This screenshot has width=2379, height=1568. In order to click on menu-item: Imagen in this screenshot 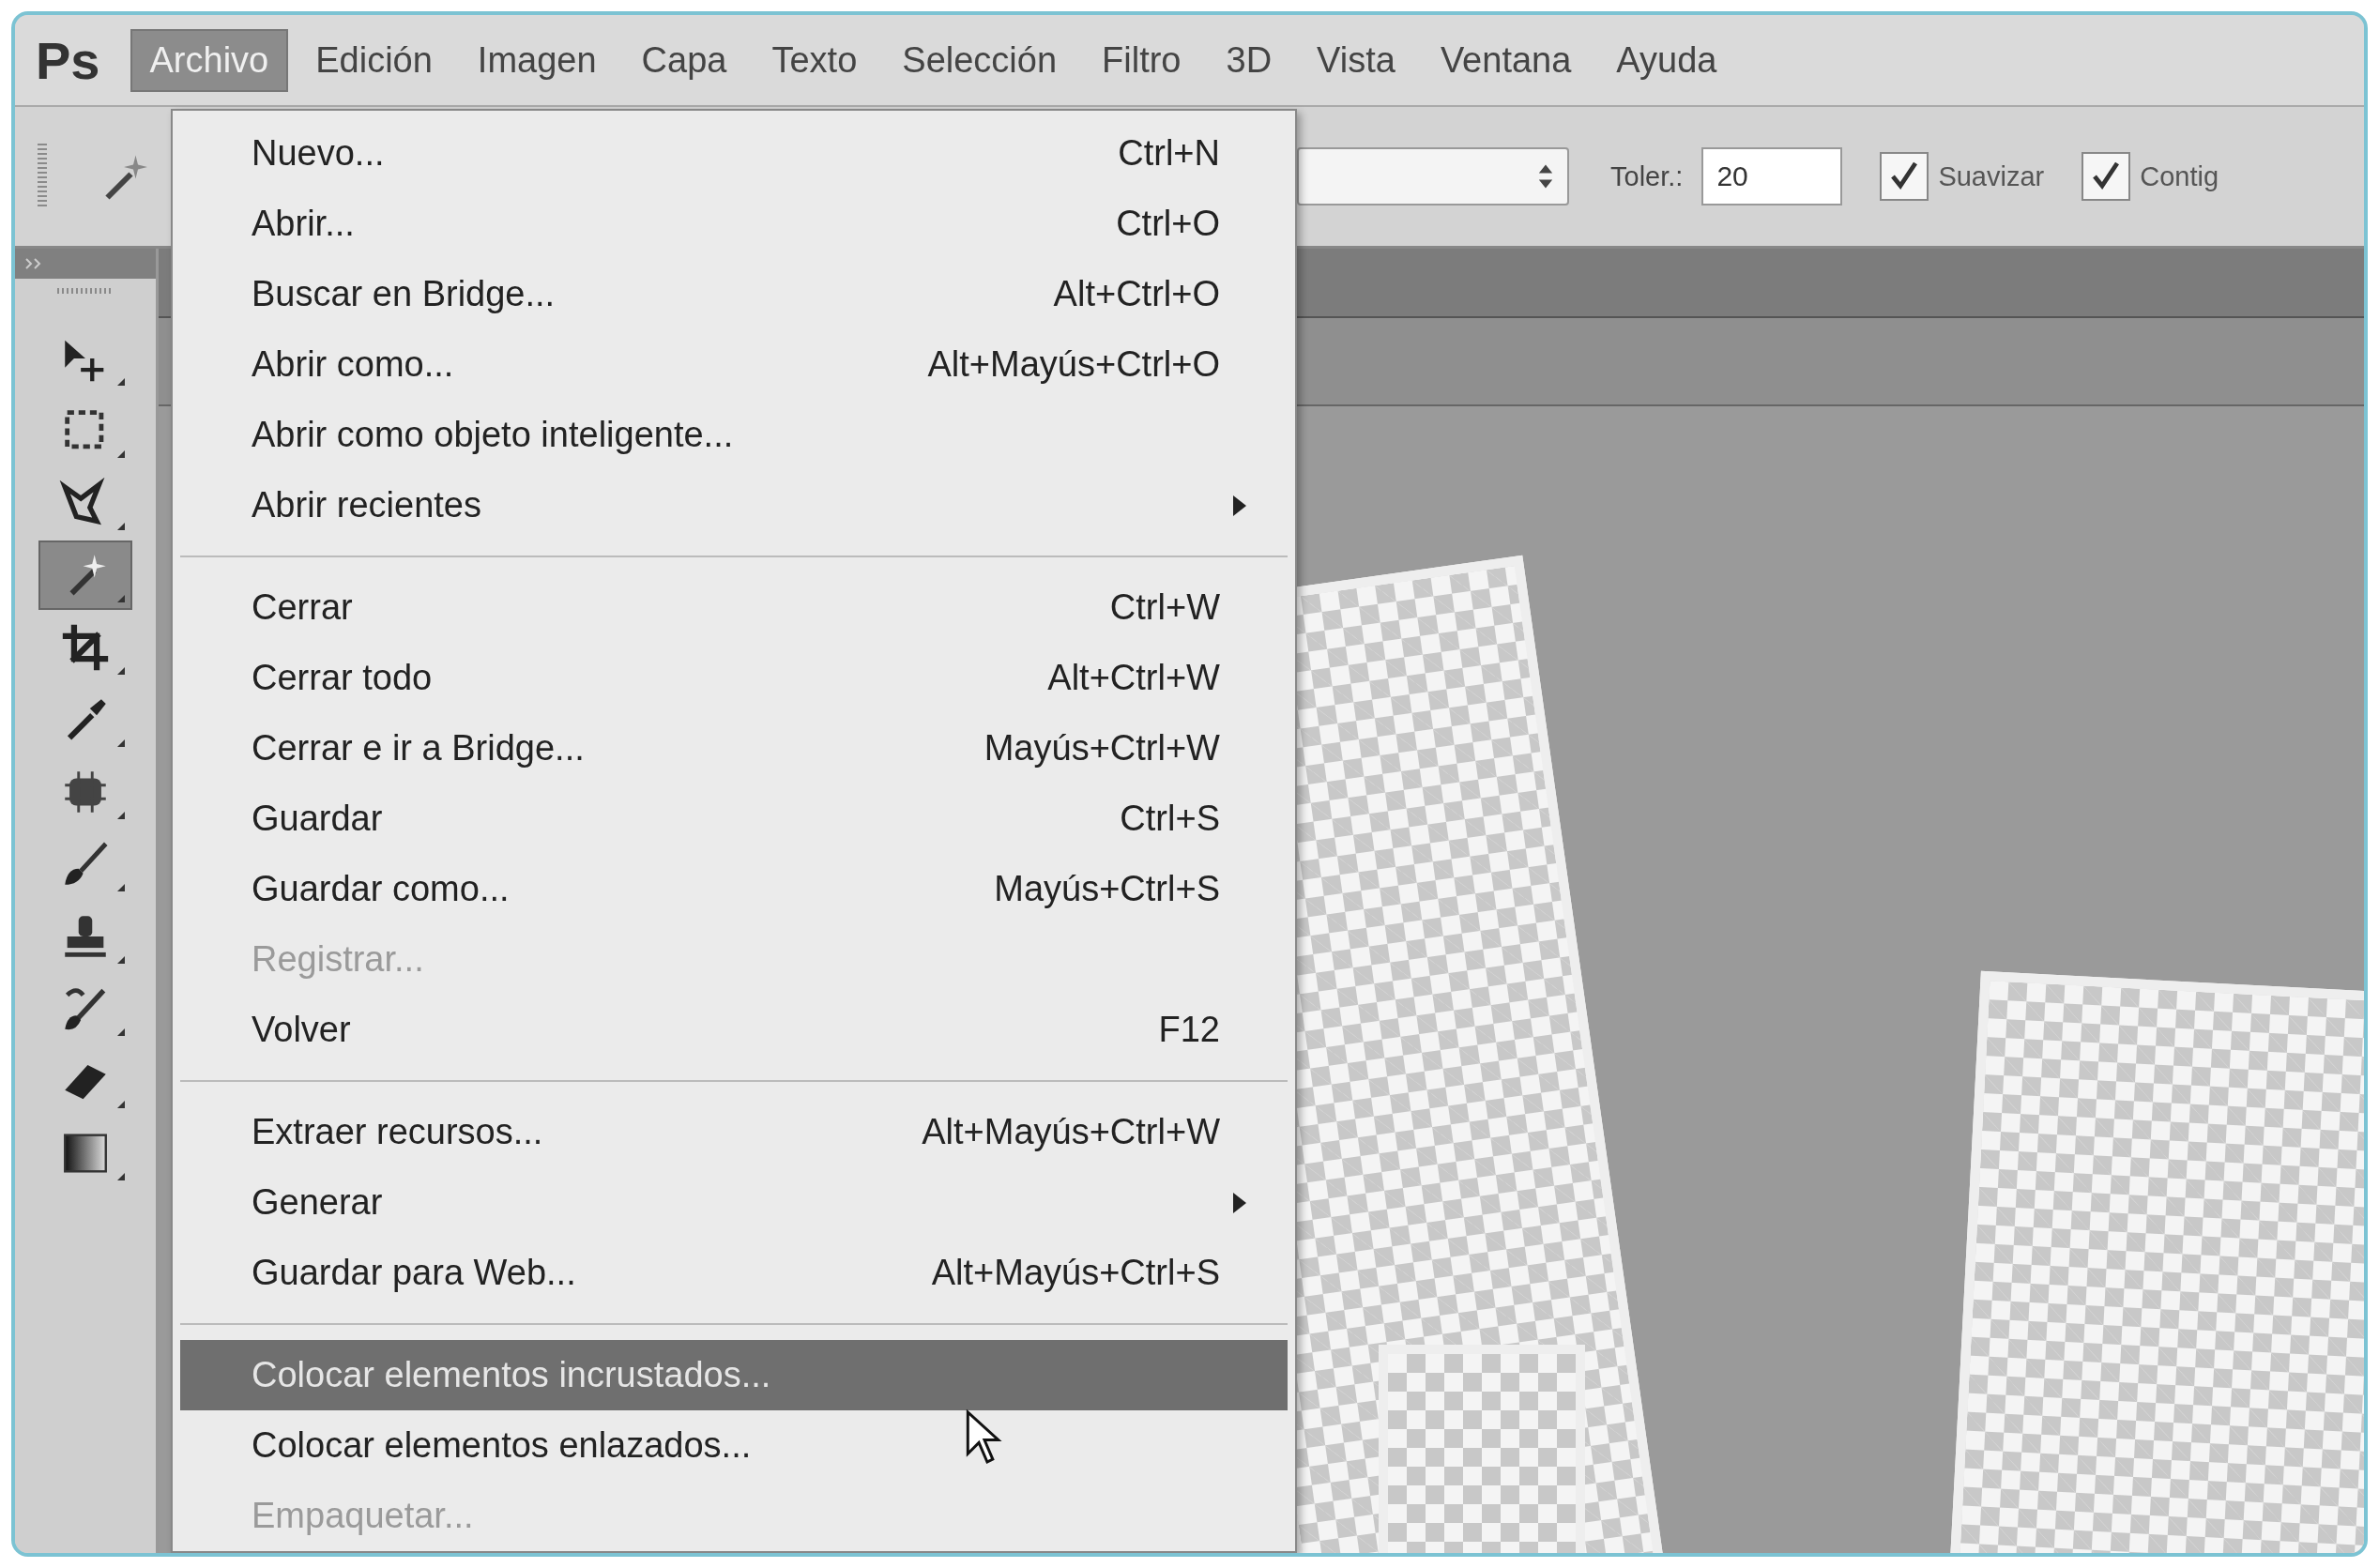, I will do `click(537, 60)`.